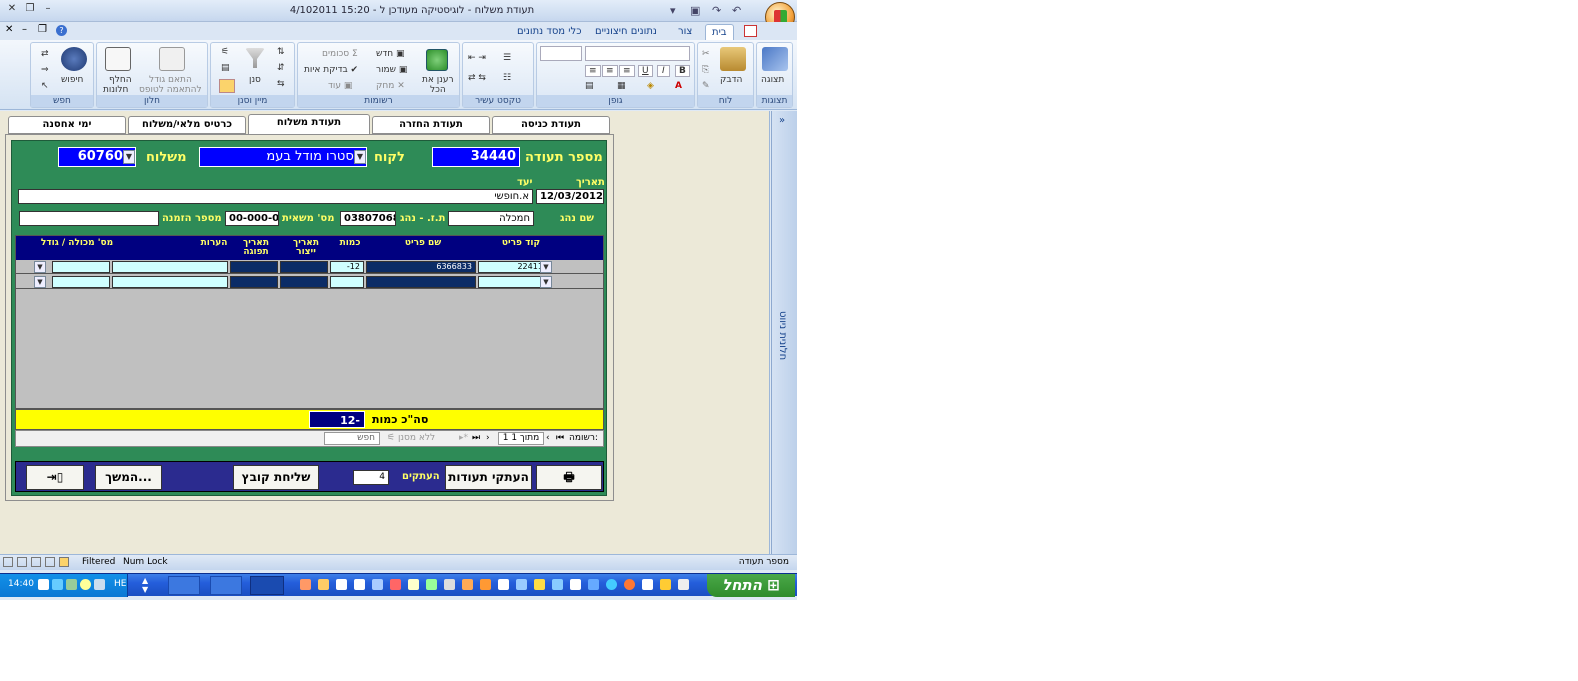  I want to click on find-button: חיפוש, so click(72, 80).